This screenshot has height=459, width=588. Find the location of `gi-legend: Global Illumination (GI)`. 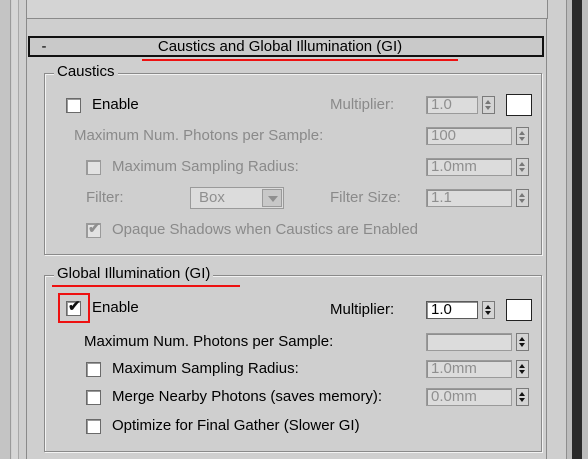

gi-legend: Global Illumination (GI) is located at coordinates (134, 274).